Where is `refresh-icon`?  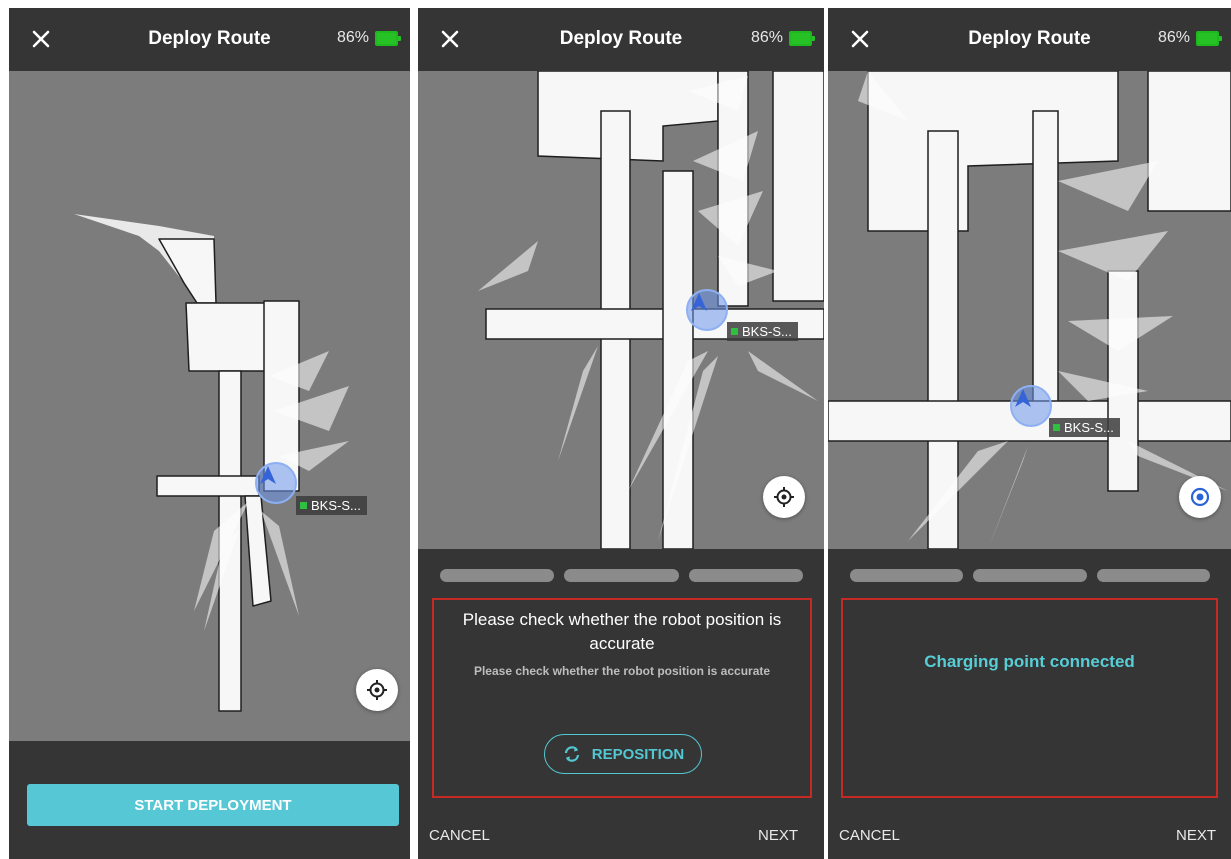 refresh-icon is located at coordinates (571, 754).